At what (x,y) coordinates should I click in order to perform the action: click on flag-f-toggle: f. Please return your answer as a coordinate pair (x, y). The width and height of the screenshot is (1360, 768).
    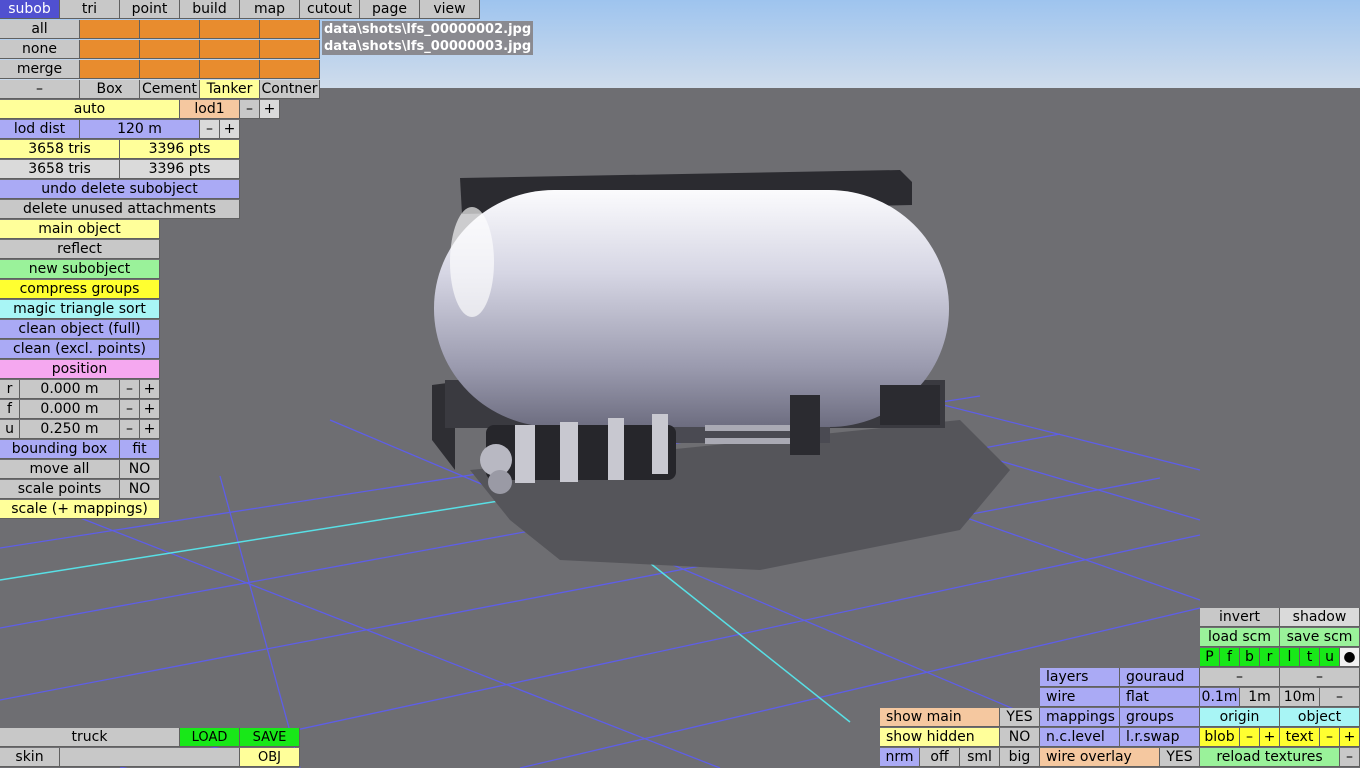
    Looking at the image, I should click on (1230, 657).